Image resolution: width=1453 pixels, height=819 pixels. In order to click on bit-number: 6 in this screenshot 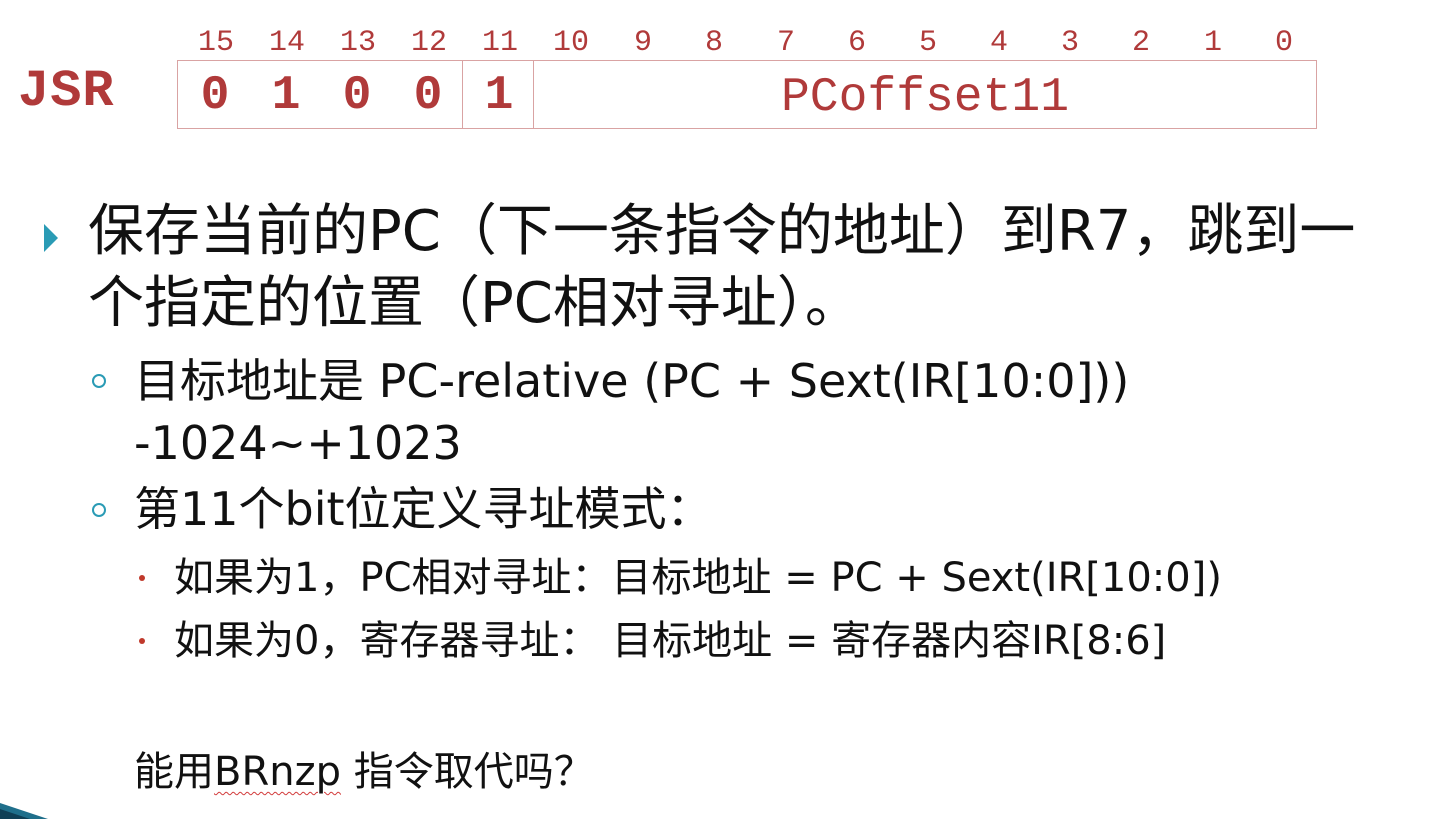, I will do `click(856, 43)`.